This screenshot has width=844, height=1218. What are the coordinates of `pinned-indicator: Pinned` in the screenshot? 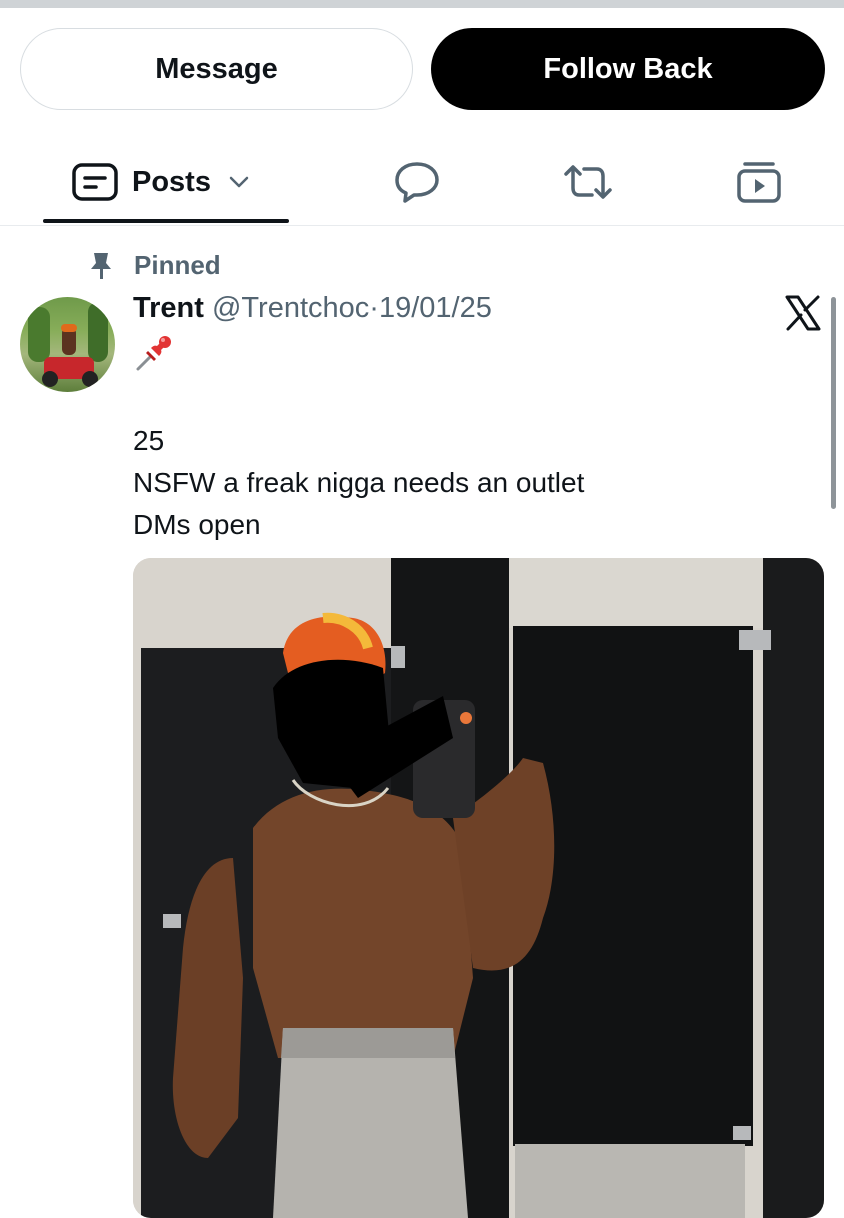 It's located at (154, 265).